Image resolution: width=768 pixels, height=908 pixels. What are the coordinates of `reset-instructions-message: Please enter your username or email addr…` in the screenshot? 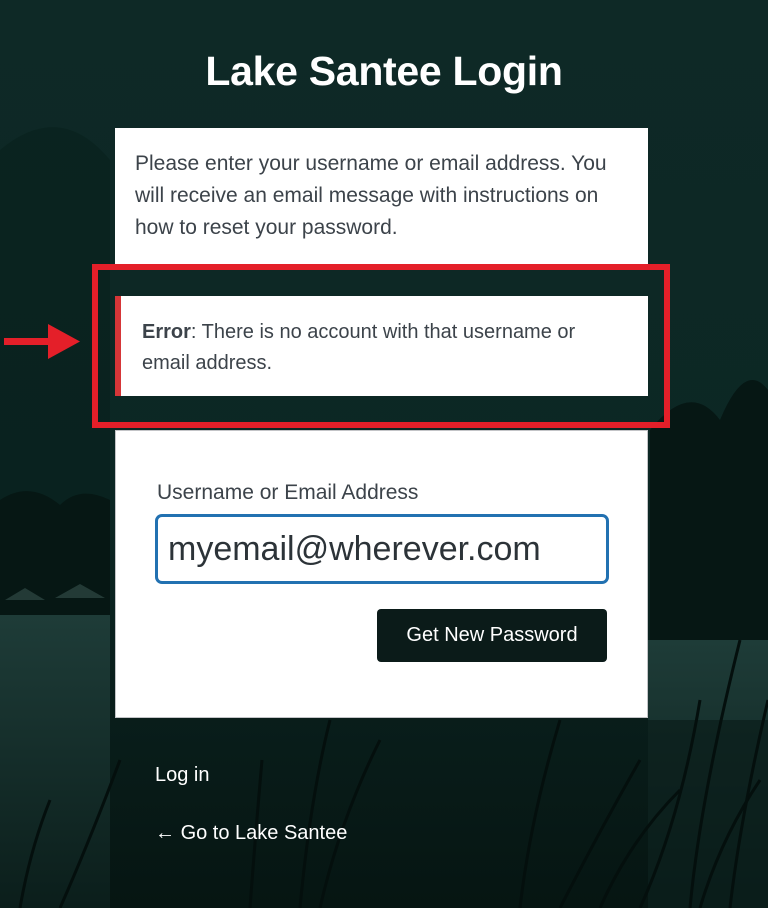 It's located at (381, 196).